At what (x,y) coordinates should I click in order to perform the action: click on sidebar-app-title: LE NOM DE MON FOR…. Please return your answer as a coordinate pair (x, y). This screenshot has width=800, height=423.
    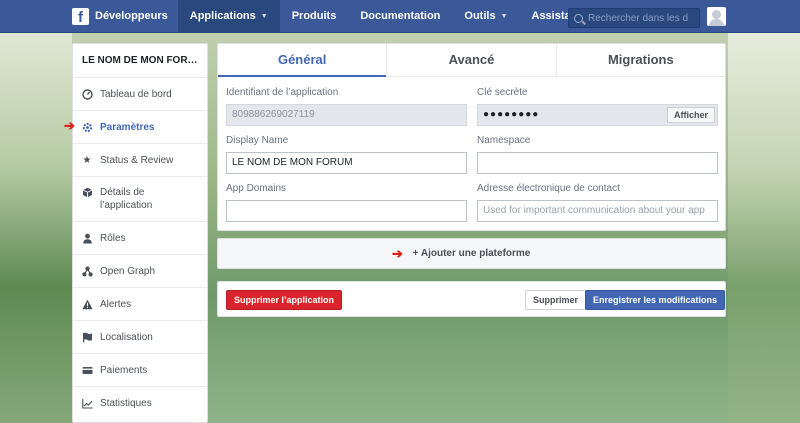
    Looking at the image, I should click on (140, 61).